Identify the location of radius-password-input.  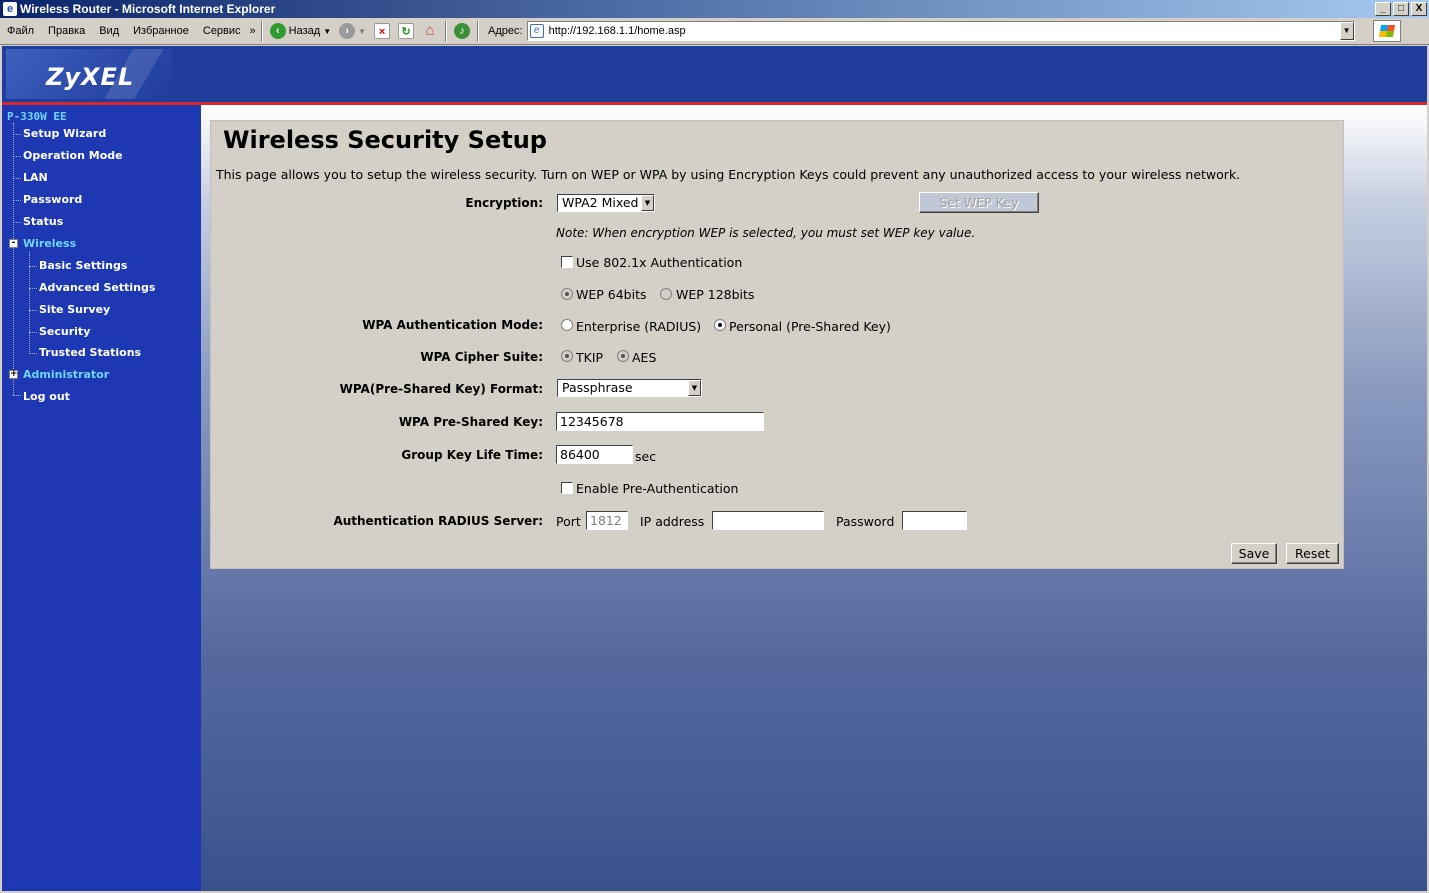
(934, 520).